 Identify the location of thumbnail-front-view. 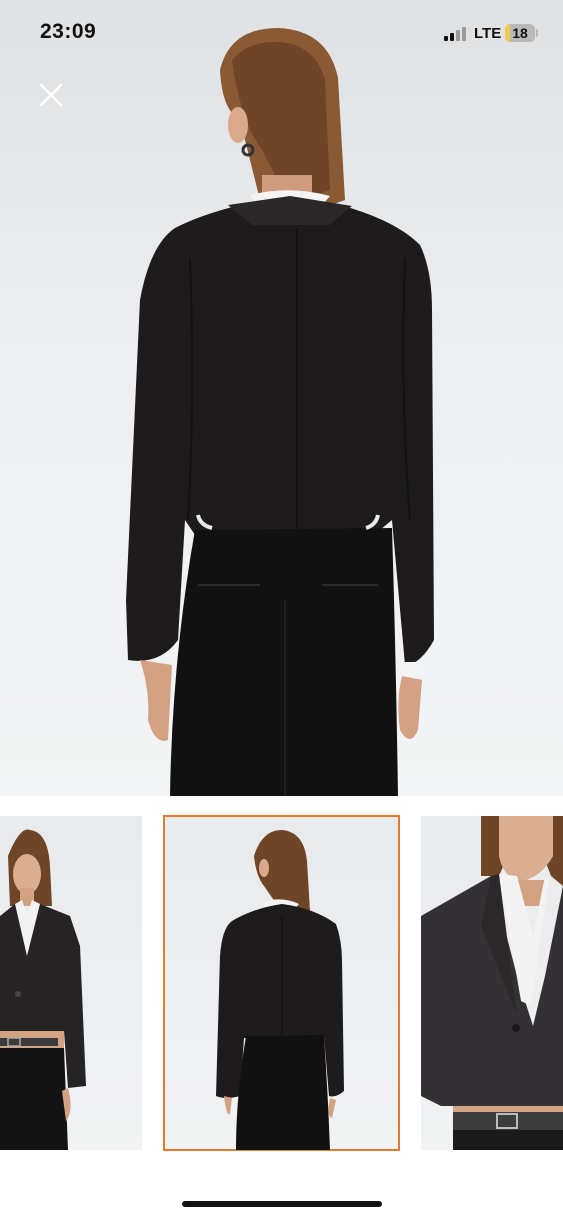
(71, 983).